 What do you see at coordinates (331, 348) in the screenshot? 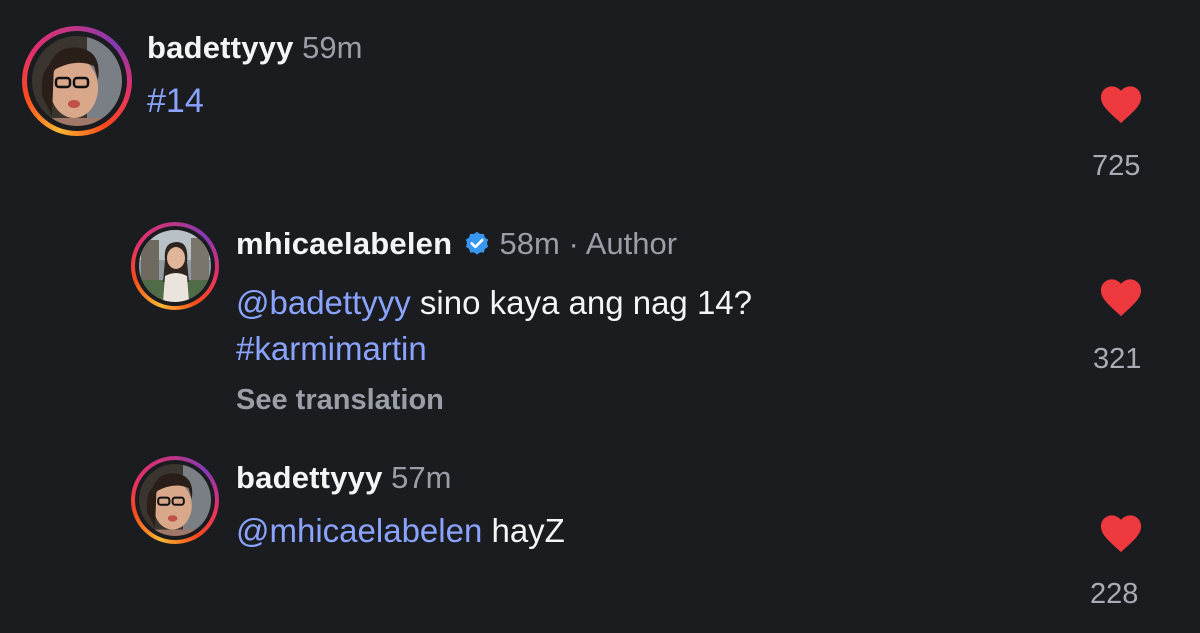
I see `hashtag-link: #karmimartin` at bounding box center [331, 348].